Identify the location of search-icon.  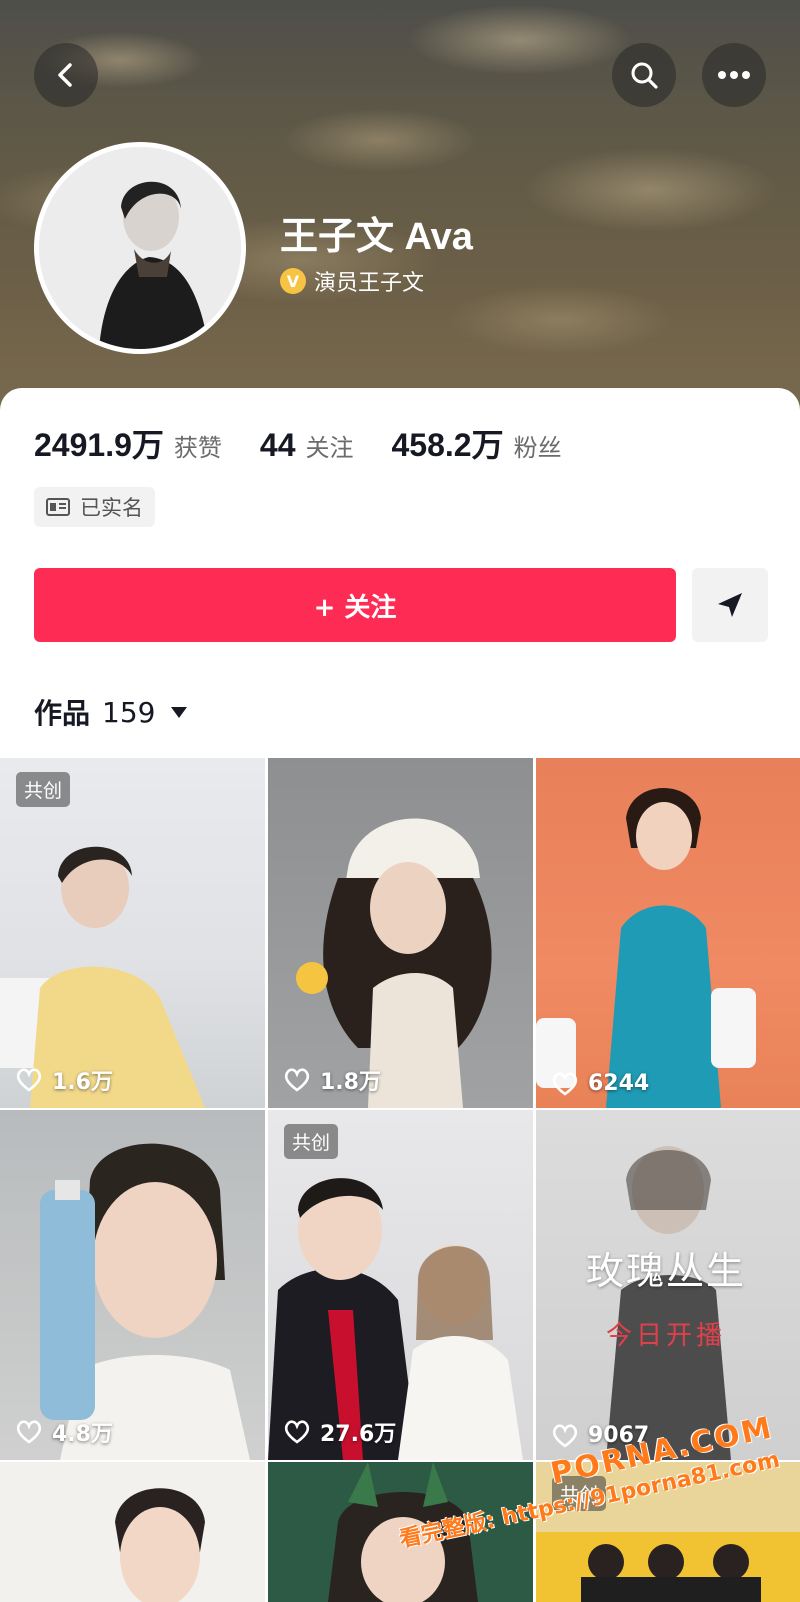
(644, 75).